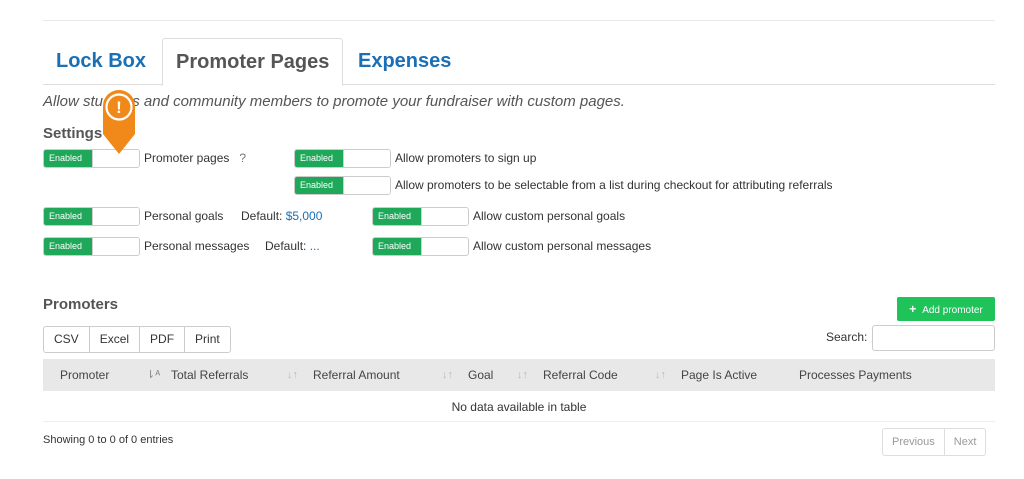 Image resolution: width=1024 pixels, height=479 pixels. I want to click on sort-desc-icon: ⇂ᴬ, so click(153, 375).